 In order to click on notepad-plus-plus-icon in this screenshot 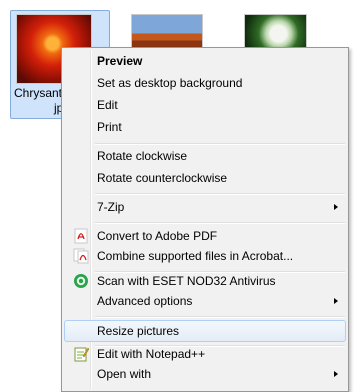, I will do `click(81, 354)`.